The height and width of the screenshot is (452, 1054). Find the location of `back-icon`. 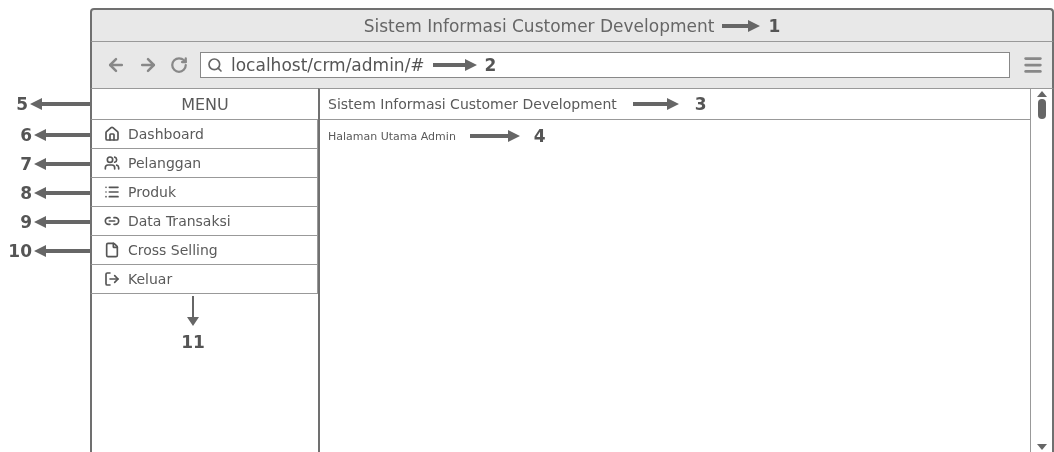

back-icon is located at coordinates (116, 65).